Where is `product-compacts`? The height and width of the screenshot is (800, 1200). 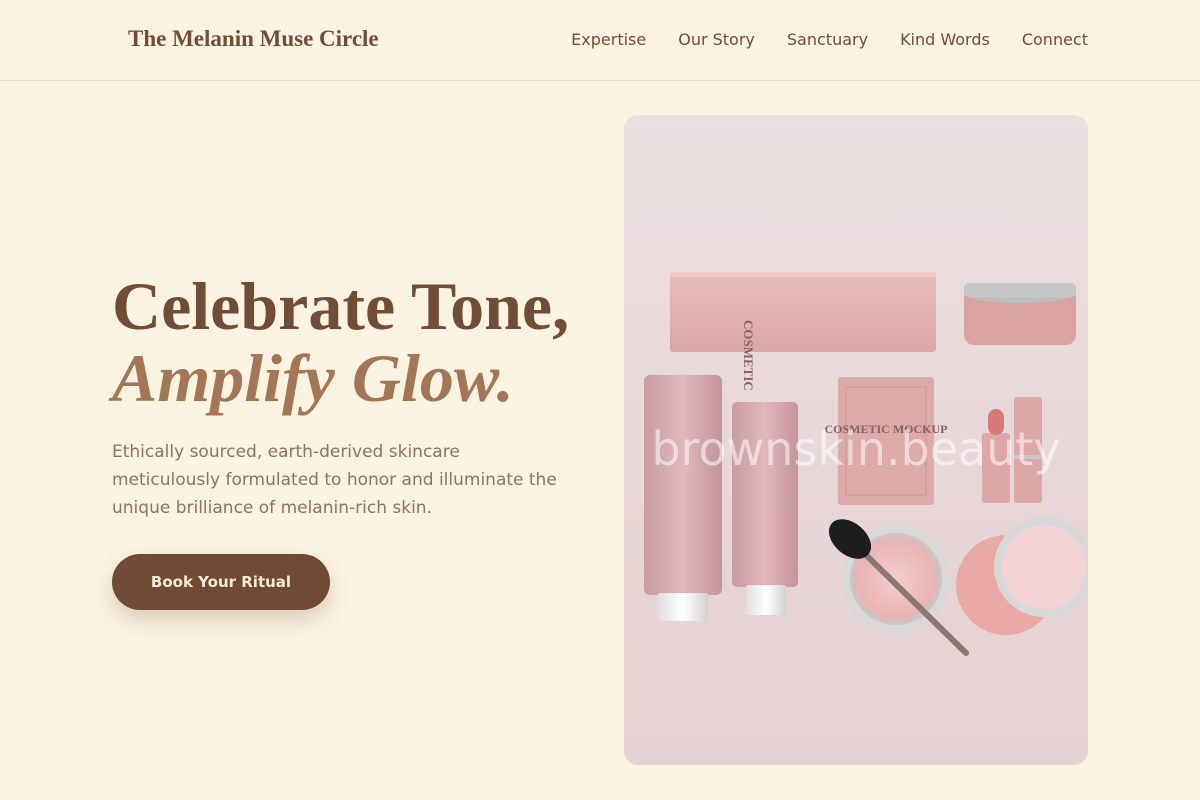 product-compacts is located at coordinates (965, 576).